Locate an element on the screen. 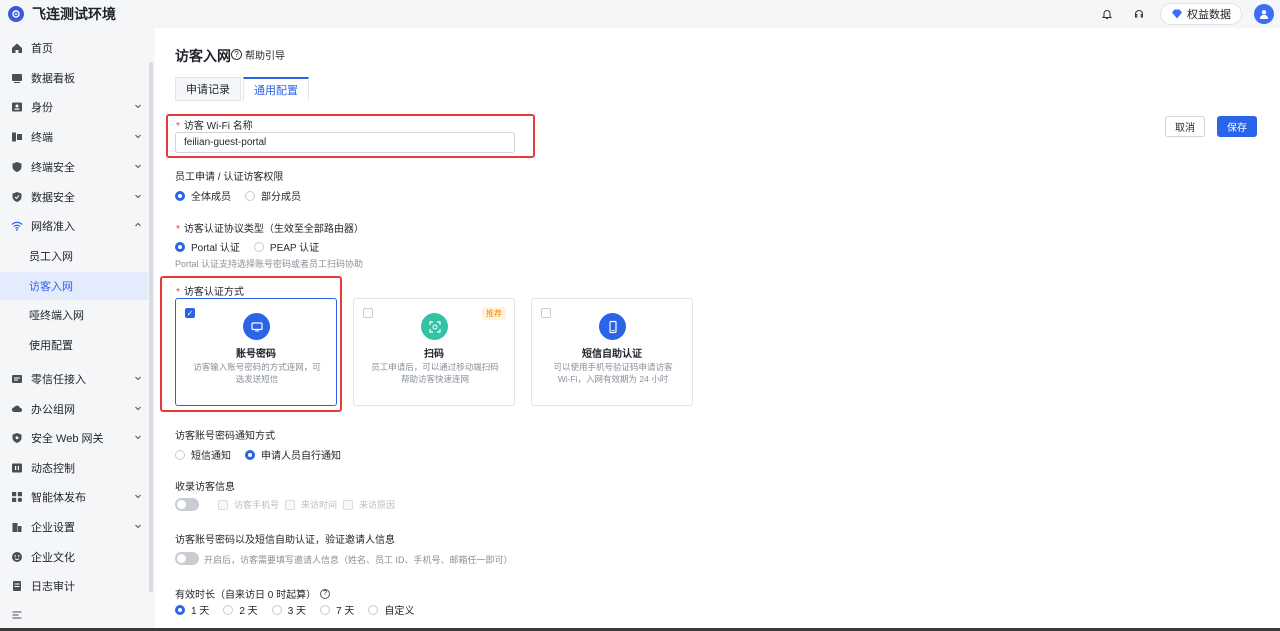 The image size is (1280, 631). sidebar-item-enterprise-culture: 企业文化 is located at coordinates (74, 557).